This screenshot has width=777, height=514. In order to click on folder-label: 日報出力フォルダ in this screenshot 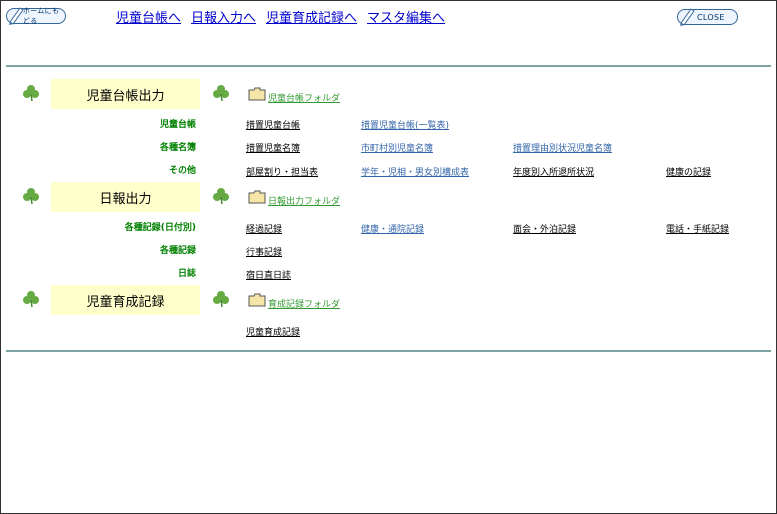, I will do `click(304, 200)`.